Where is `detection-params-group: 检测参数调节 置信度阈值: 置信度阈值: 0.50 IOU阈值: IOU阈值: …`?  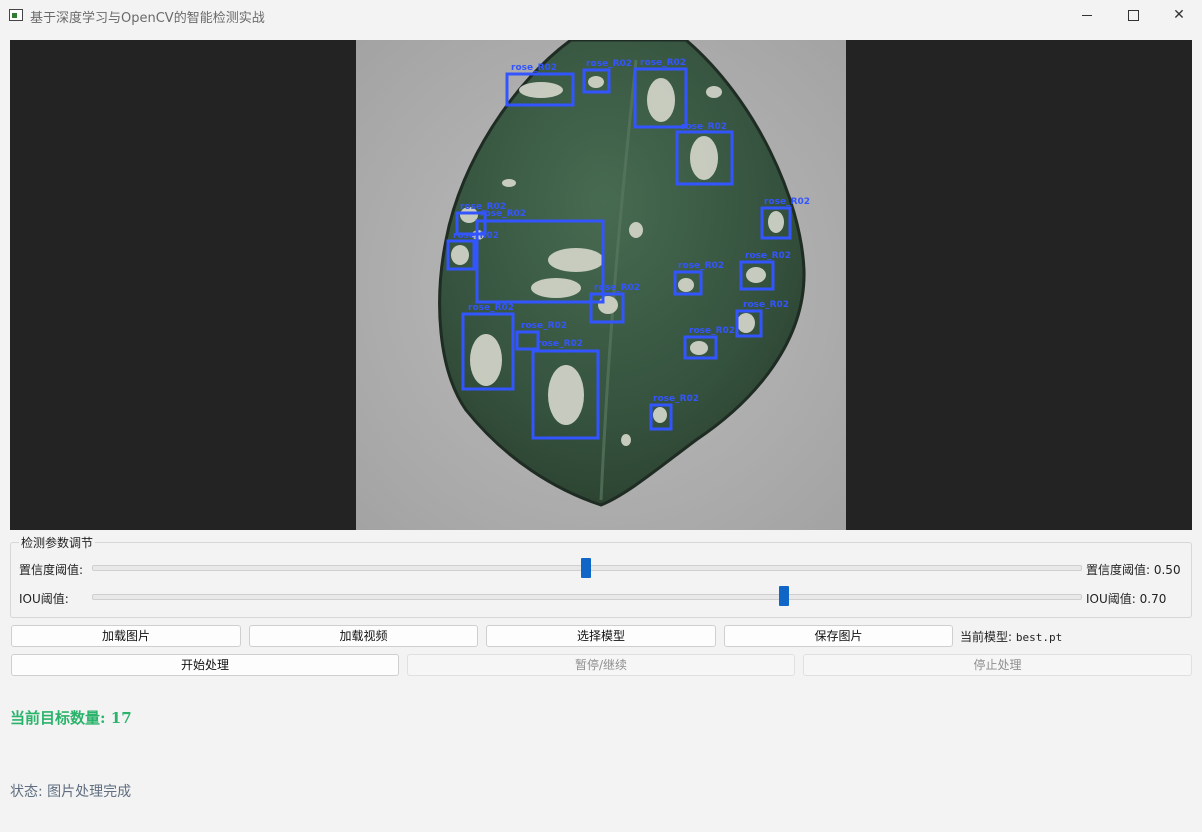
detection-params-group: 检测参数调节 置信度阈值: 置信度阈值: 0.50 IOU阈值: IOU阈值: … is located at coordinates (601, 576).